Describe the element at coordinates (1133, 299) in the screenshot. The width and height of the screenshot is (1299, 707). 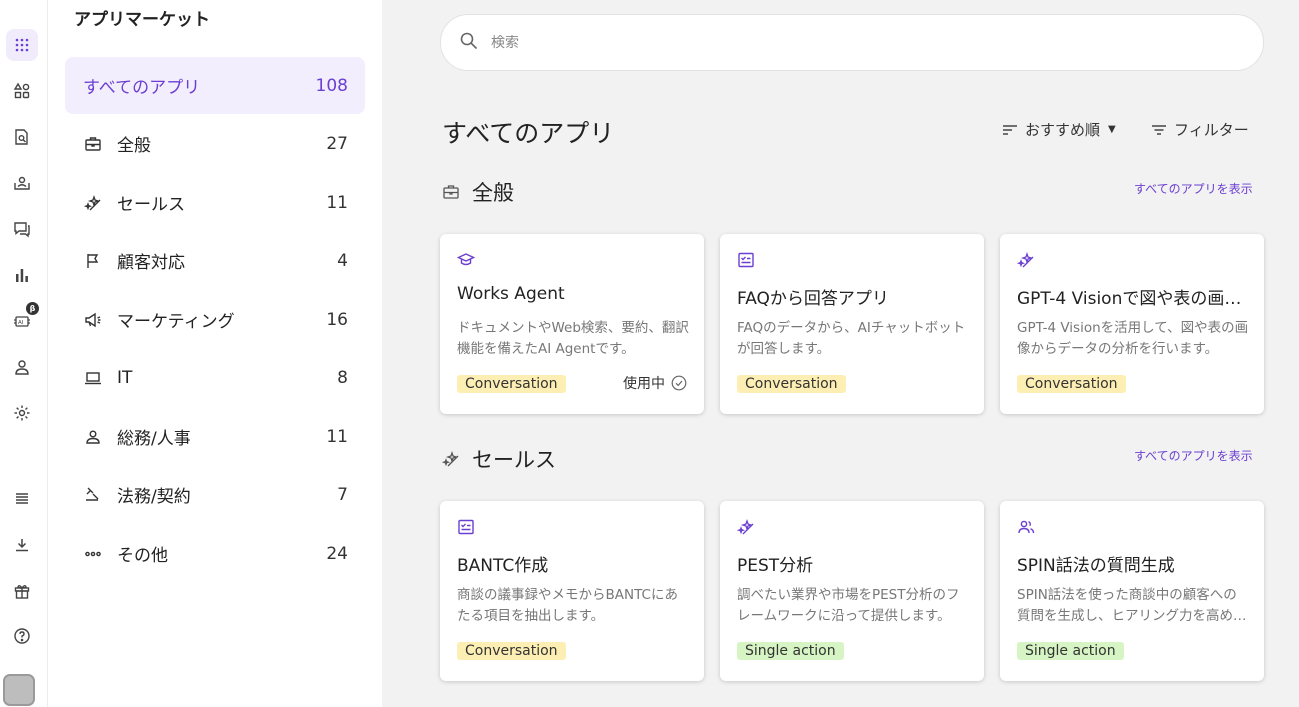
I see `card-title: GPT-4 Visionで図や表の画像からデータの分析` at that location.